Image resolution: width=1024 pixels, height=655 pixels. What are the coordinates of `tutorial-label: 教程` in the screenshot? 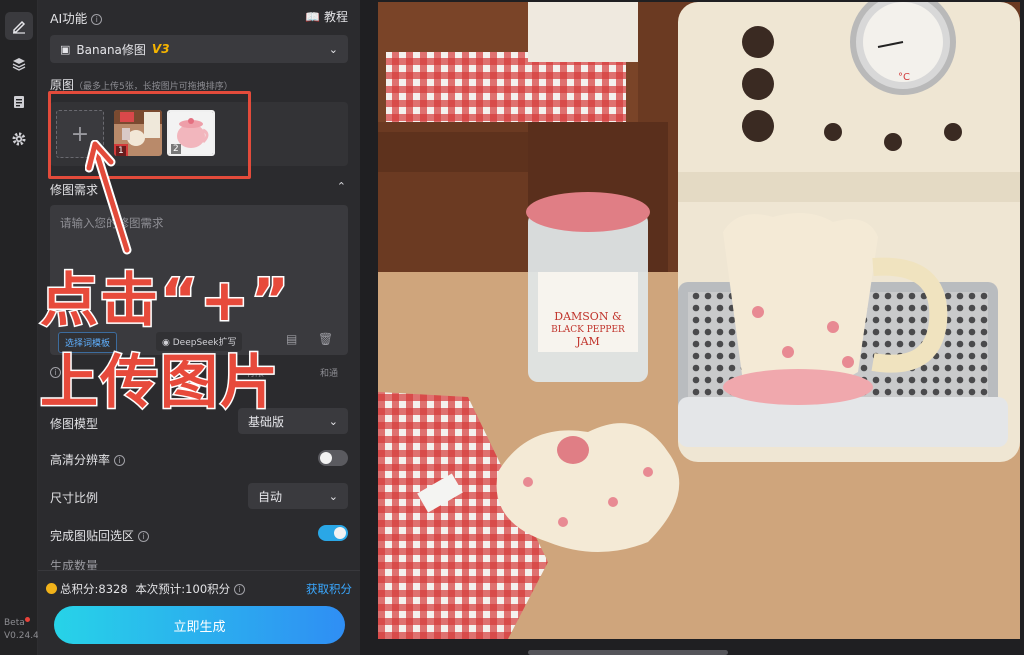 It's located at (335, 17).